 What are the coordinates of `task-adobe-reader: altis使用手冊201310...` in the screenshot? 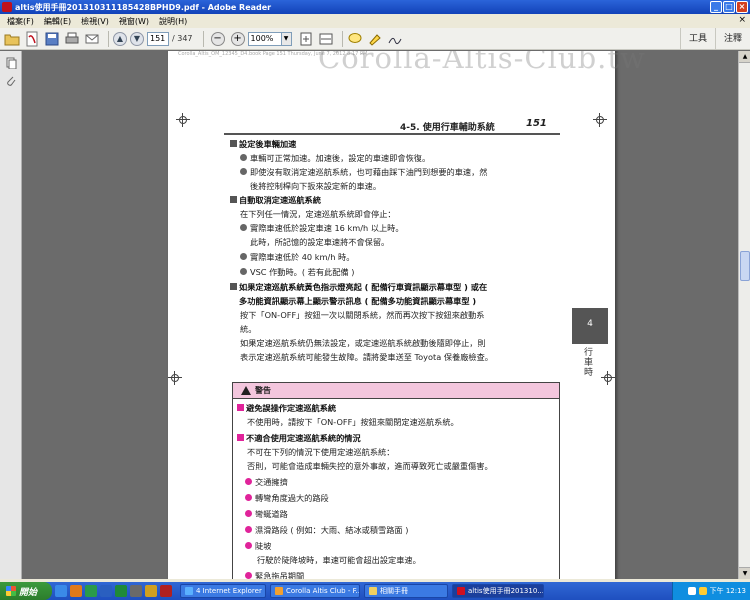 It's located at (498, 591).